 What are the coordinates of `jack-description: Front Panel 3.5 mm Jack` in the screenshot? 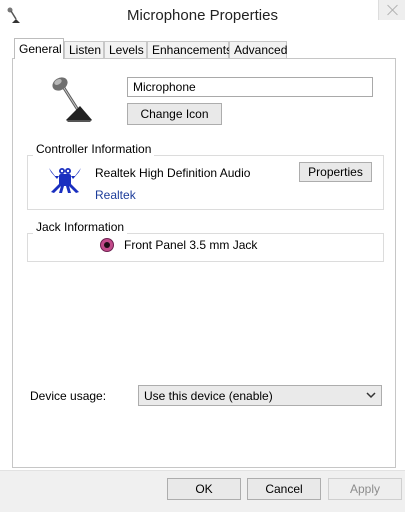 It's located at (191, 245).